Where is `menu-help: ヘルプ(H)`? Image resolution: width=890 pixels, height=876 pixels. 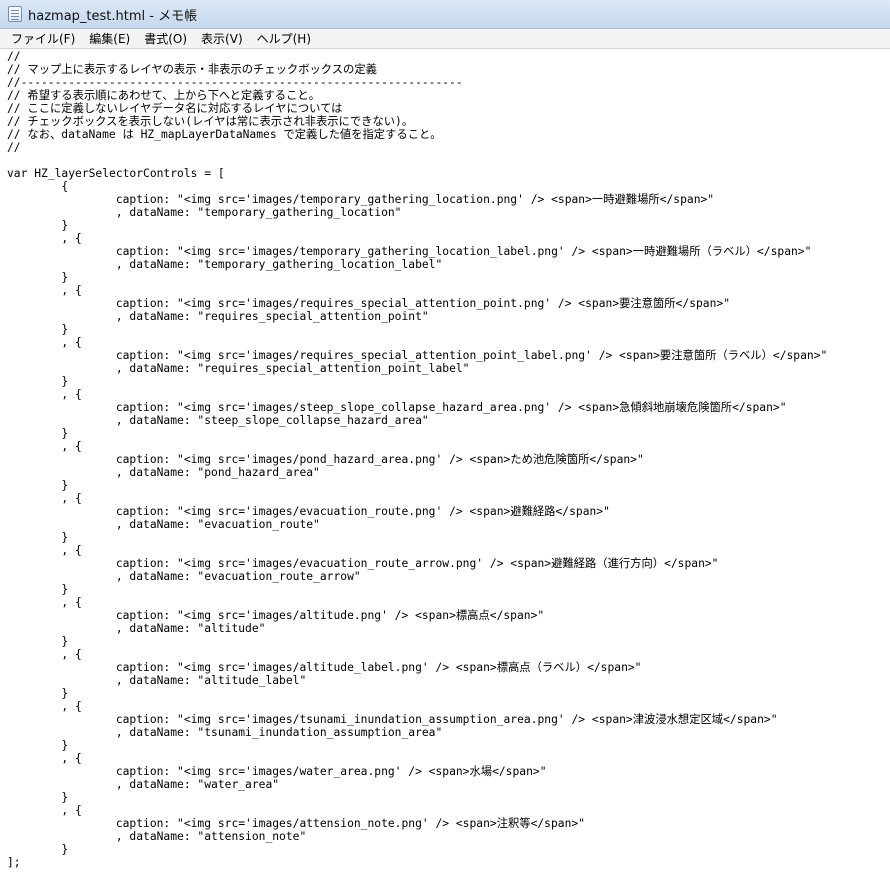
menu-help: ヘルプ(H) is located at coordinates (284, 39).